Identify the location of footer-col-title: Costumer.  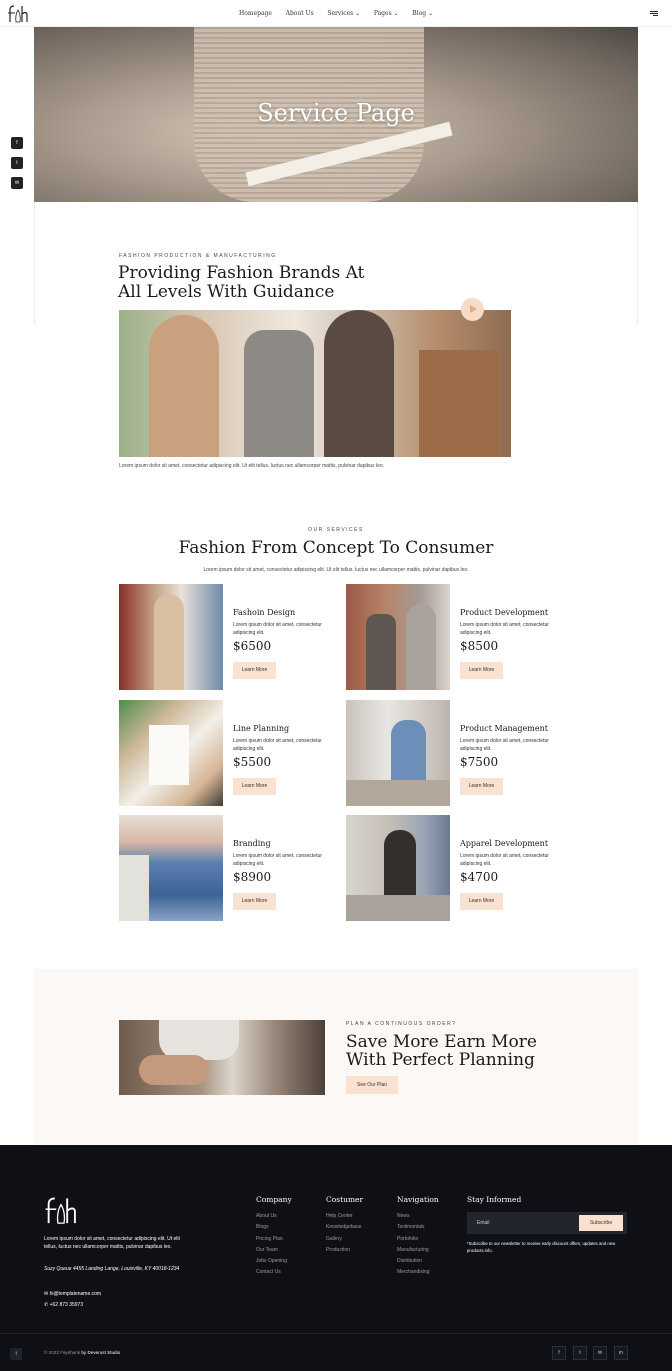
(345, 1199).